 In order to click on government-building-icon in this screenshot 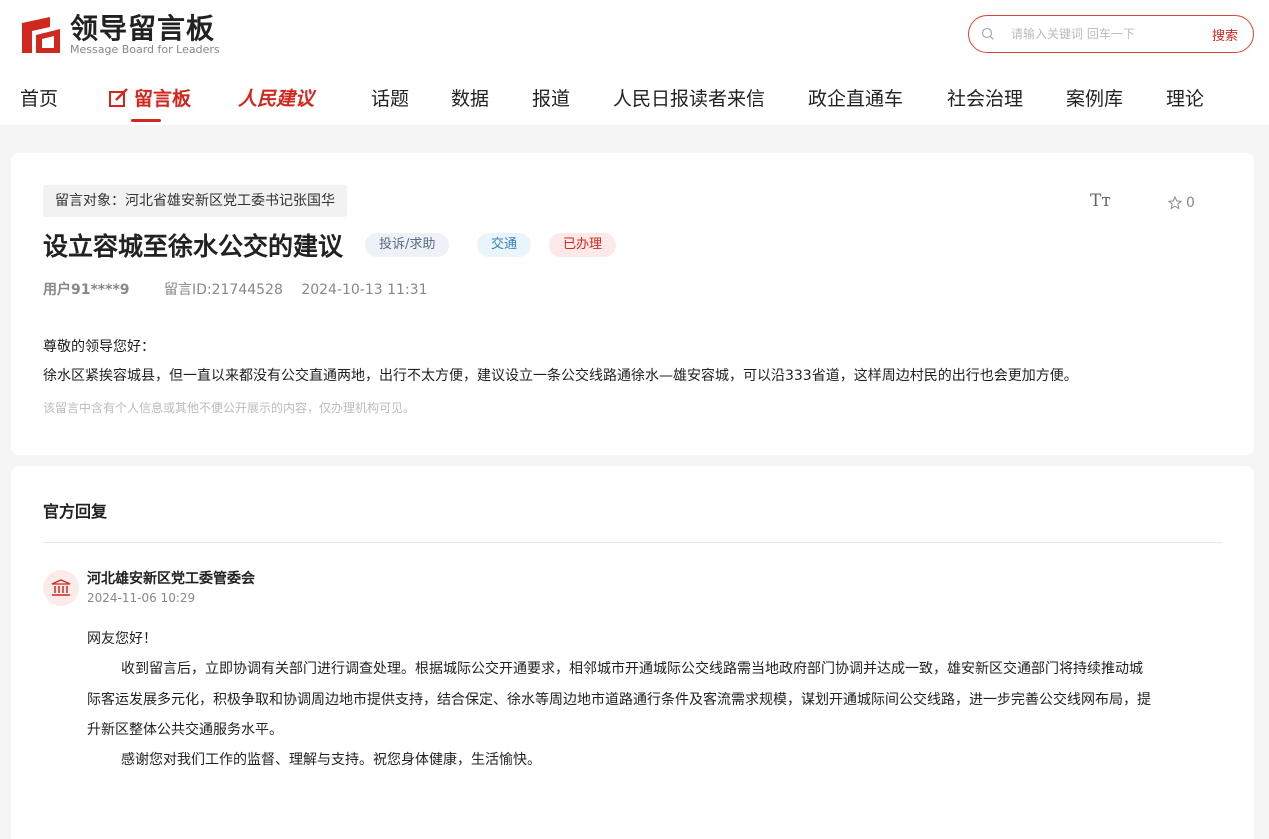, I will do `click(61, 587)`.